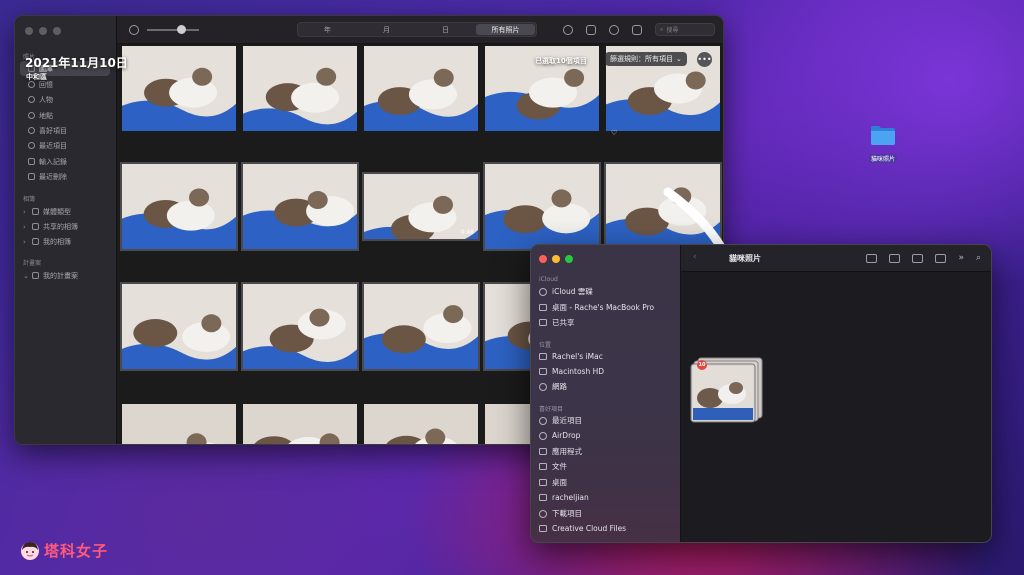 This screenshot has width=1024, height=575. What do you see at coordinates (609, 528) in the screenshot?
I see `sidebar-item-creative-cloud: Creative Cloud Files` at bounding box center [609, 528].